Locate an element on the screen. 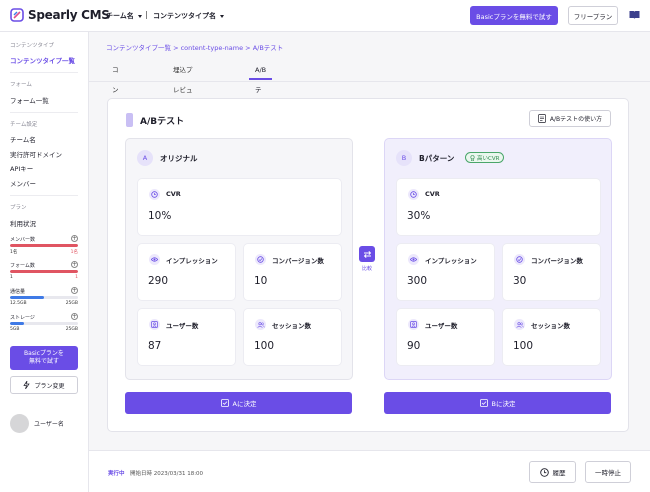 This screenshot has width=650, height=492. decide-b-button: Bに決定 is located at coordinates (497, 403).